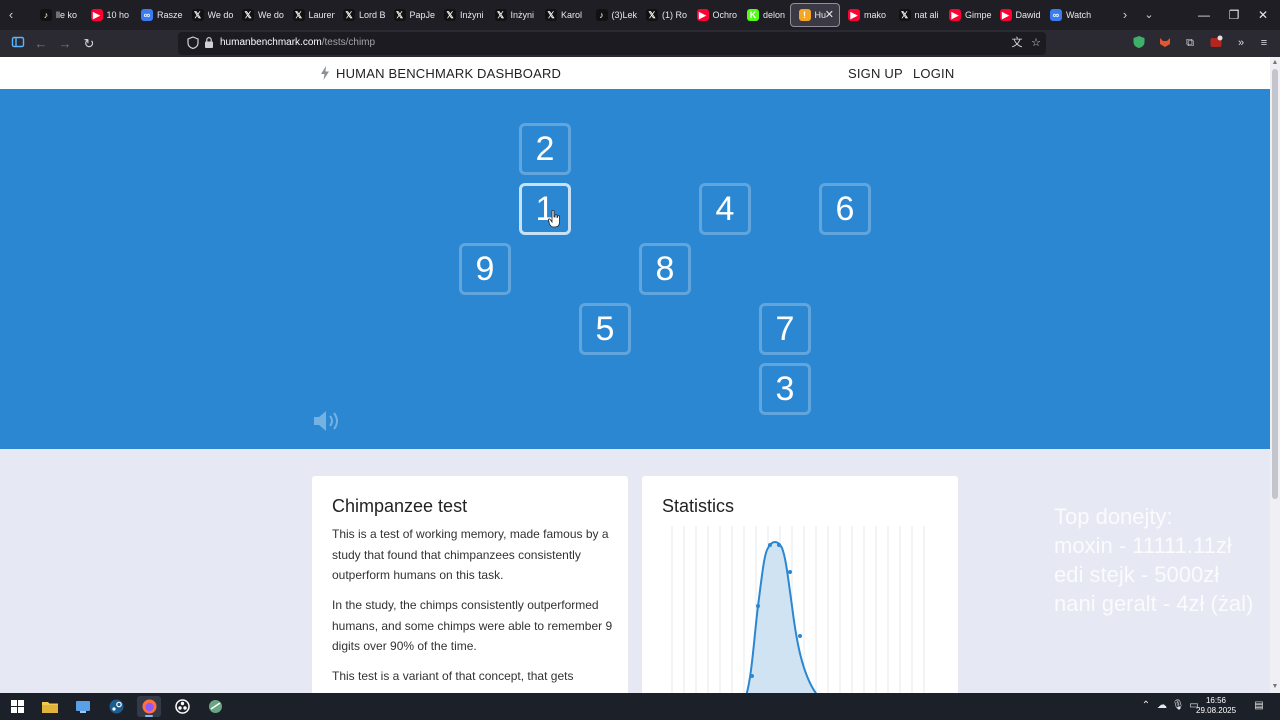 This screenshot has width=1280, height=720. What do you see at coordinates (89, 44) in the screenshot?
I see `reload-icon: ↻` at bounding box center [89, 44].